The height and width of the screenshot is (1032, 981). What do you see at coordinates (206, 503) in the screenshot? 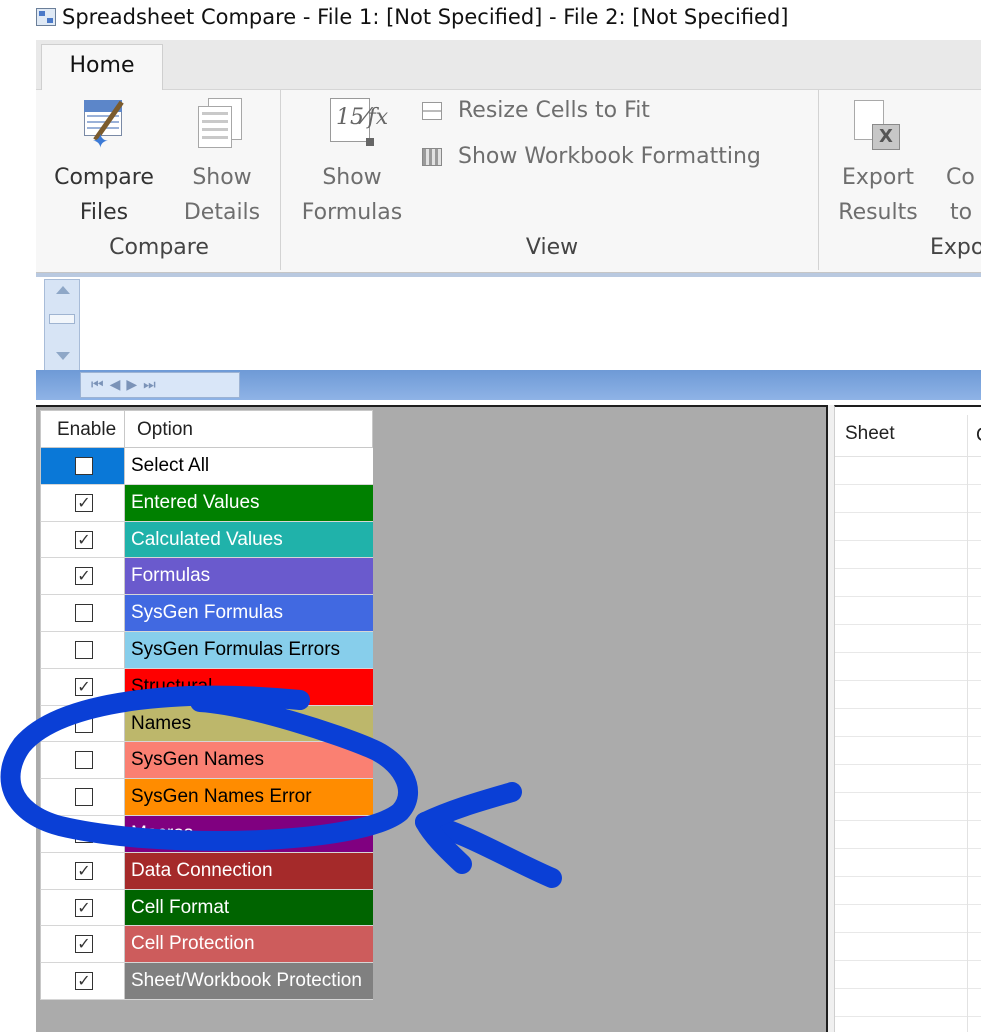
I see `option-row: ✓ Entered Values` at bounding box center [206, 503].